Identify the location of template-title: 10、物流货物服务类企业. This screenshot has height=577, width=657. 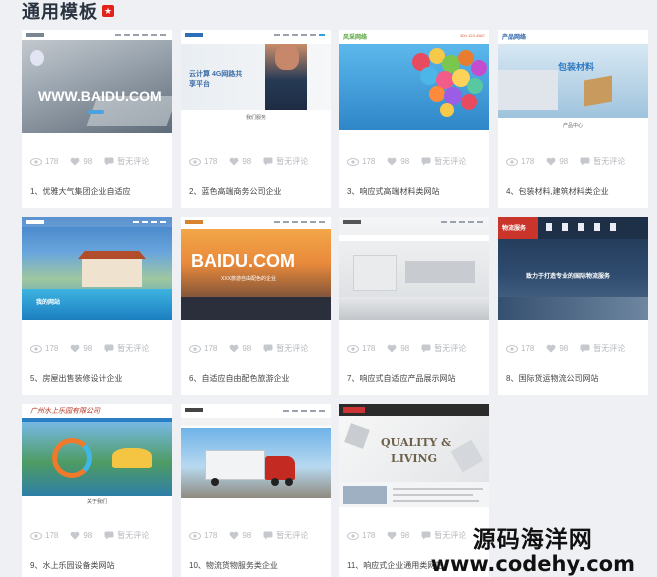
(233, 565).